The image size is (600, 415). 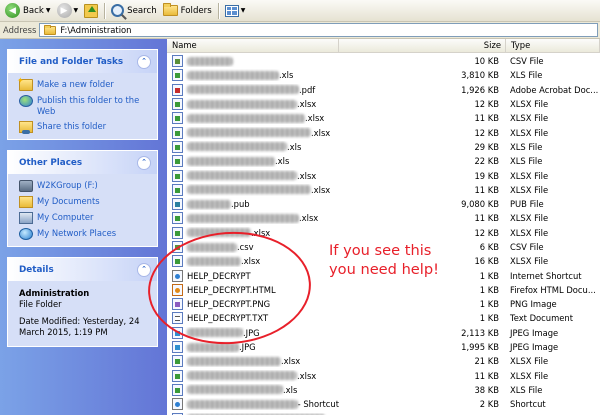 What do you see at coordinates (26, 101) in the screenshot?
I see `globe-icon` at bounding box center [26, 101].